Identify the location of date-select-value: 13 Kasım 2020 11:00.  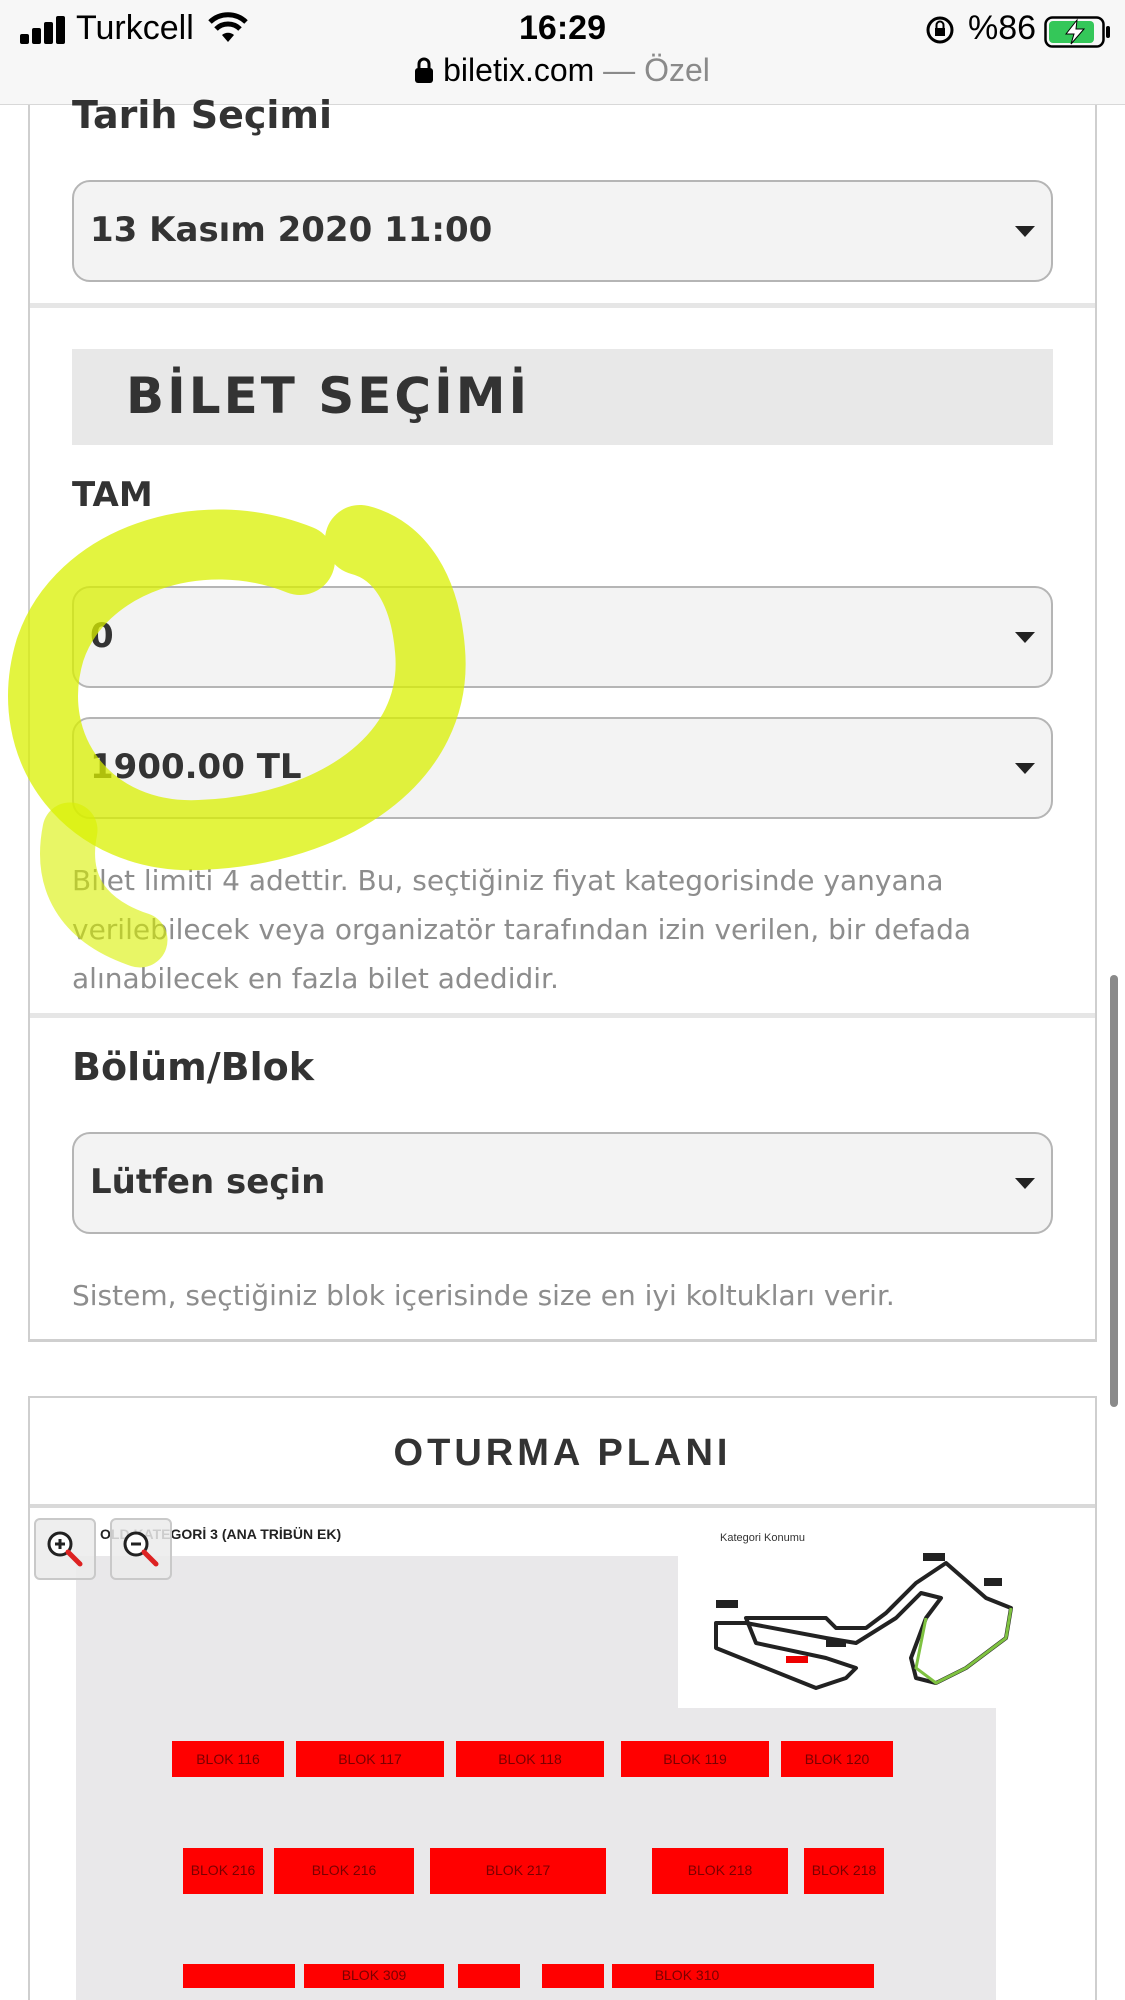
(291, 230).